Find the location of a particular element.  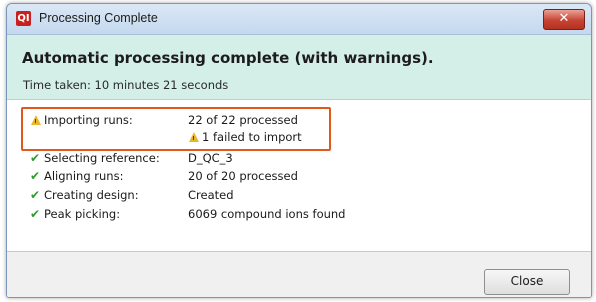

window-title: Processing Complete is located at coordinates (98, 18).